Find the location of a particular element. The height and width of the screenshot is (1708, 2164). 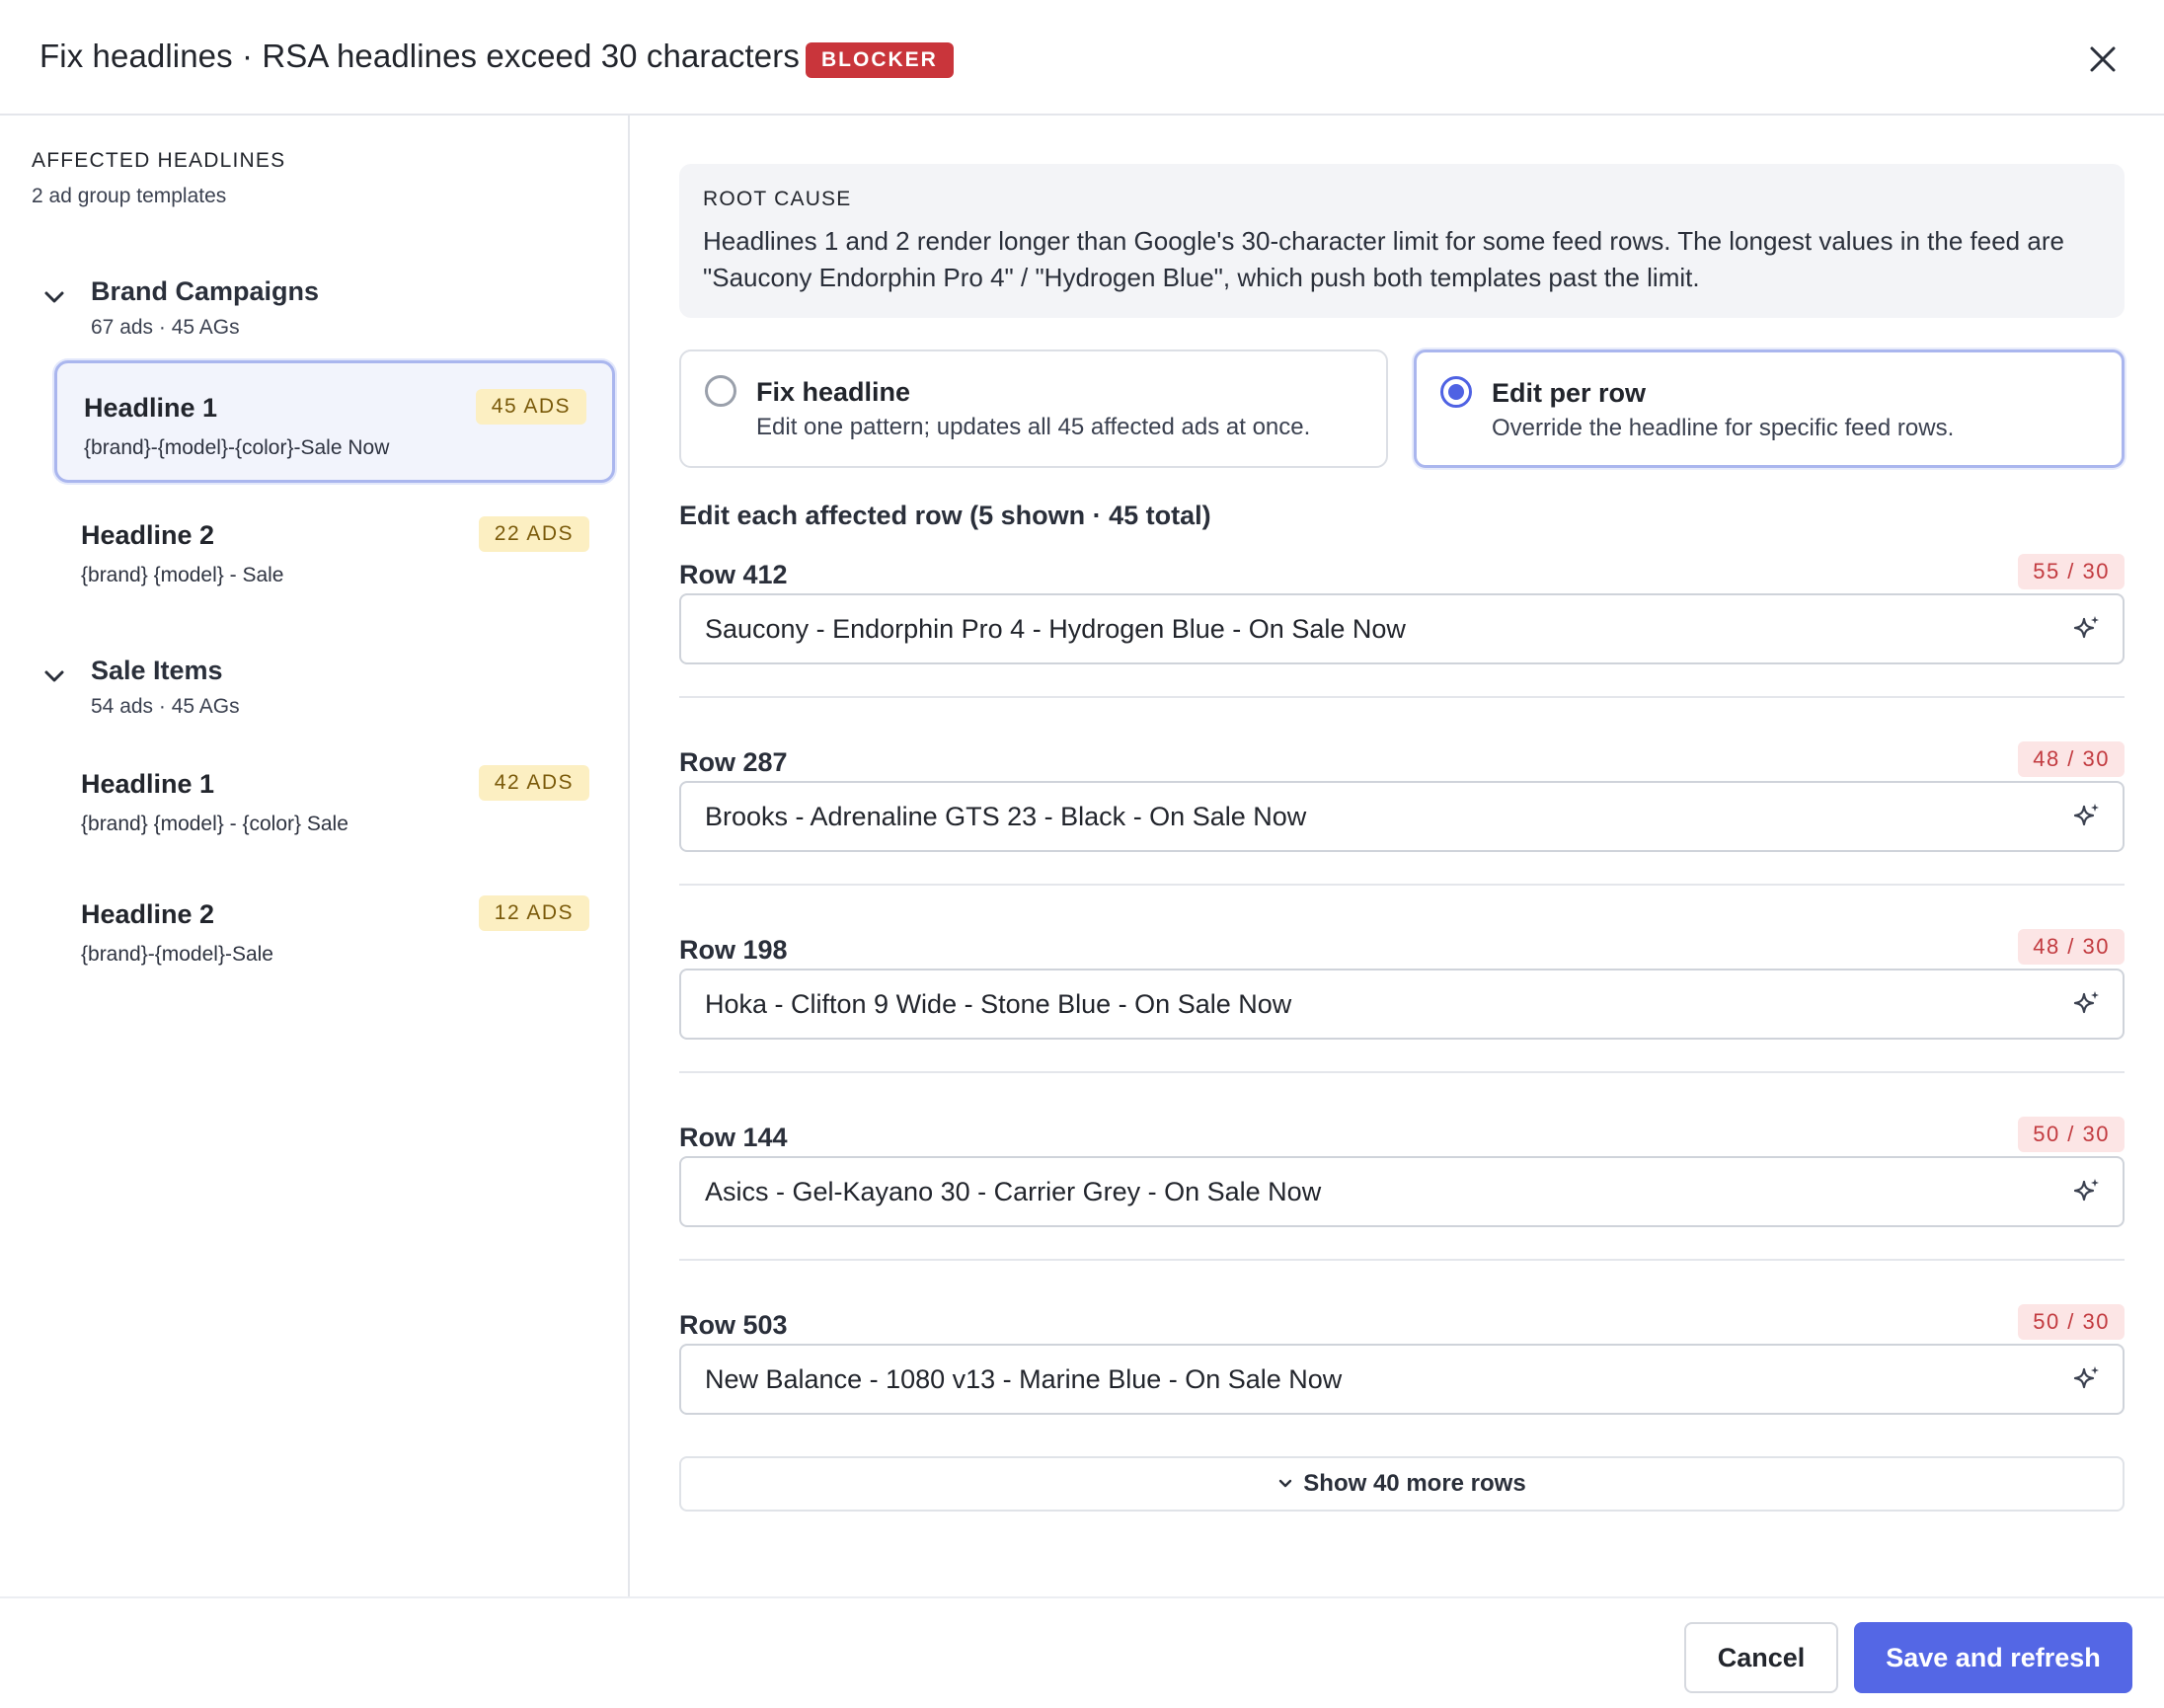

row-editor: Row 198 48 / 30 is located at coordinates (1402, 1026).